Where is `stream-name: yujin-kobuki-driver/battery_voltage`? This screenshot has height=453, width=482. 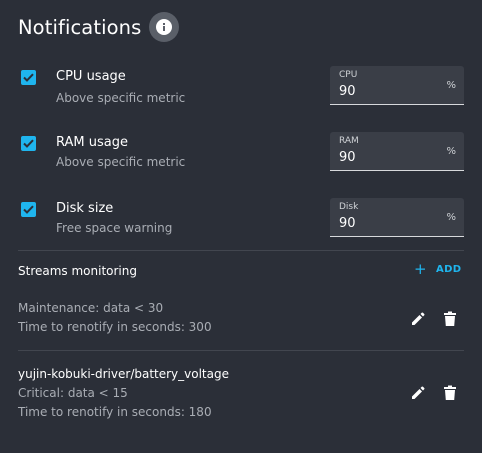 stream-name: yujin-kobuki-driver/battery_voltage is located at coordinates (123, 374).